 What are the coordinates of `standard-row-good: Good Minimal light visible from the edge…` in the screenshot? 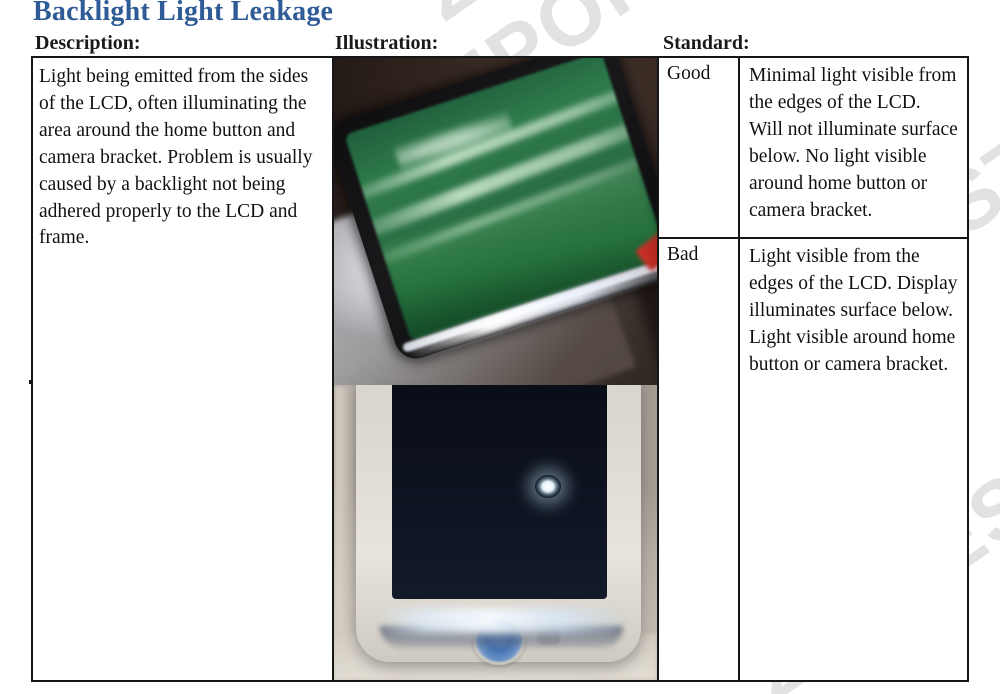 It's located at (813, 148).